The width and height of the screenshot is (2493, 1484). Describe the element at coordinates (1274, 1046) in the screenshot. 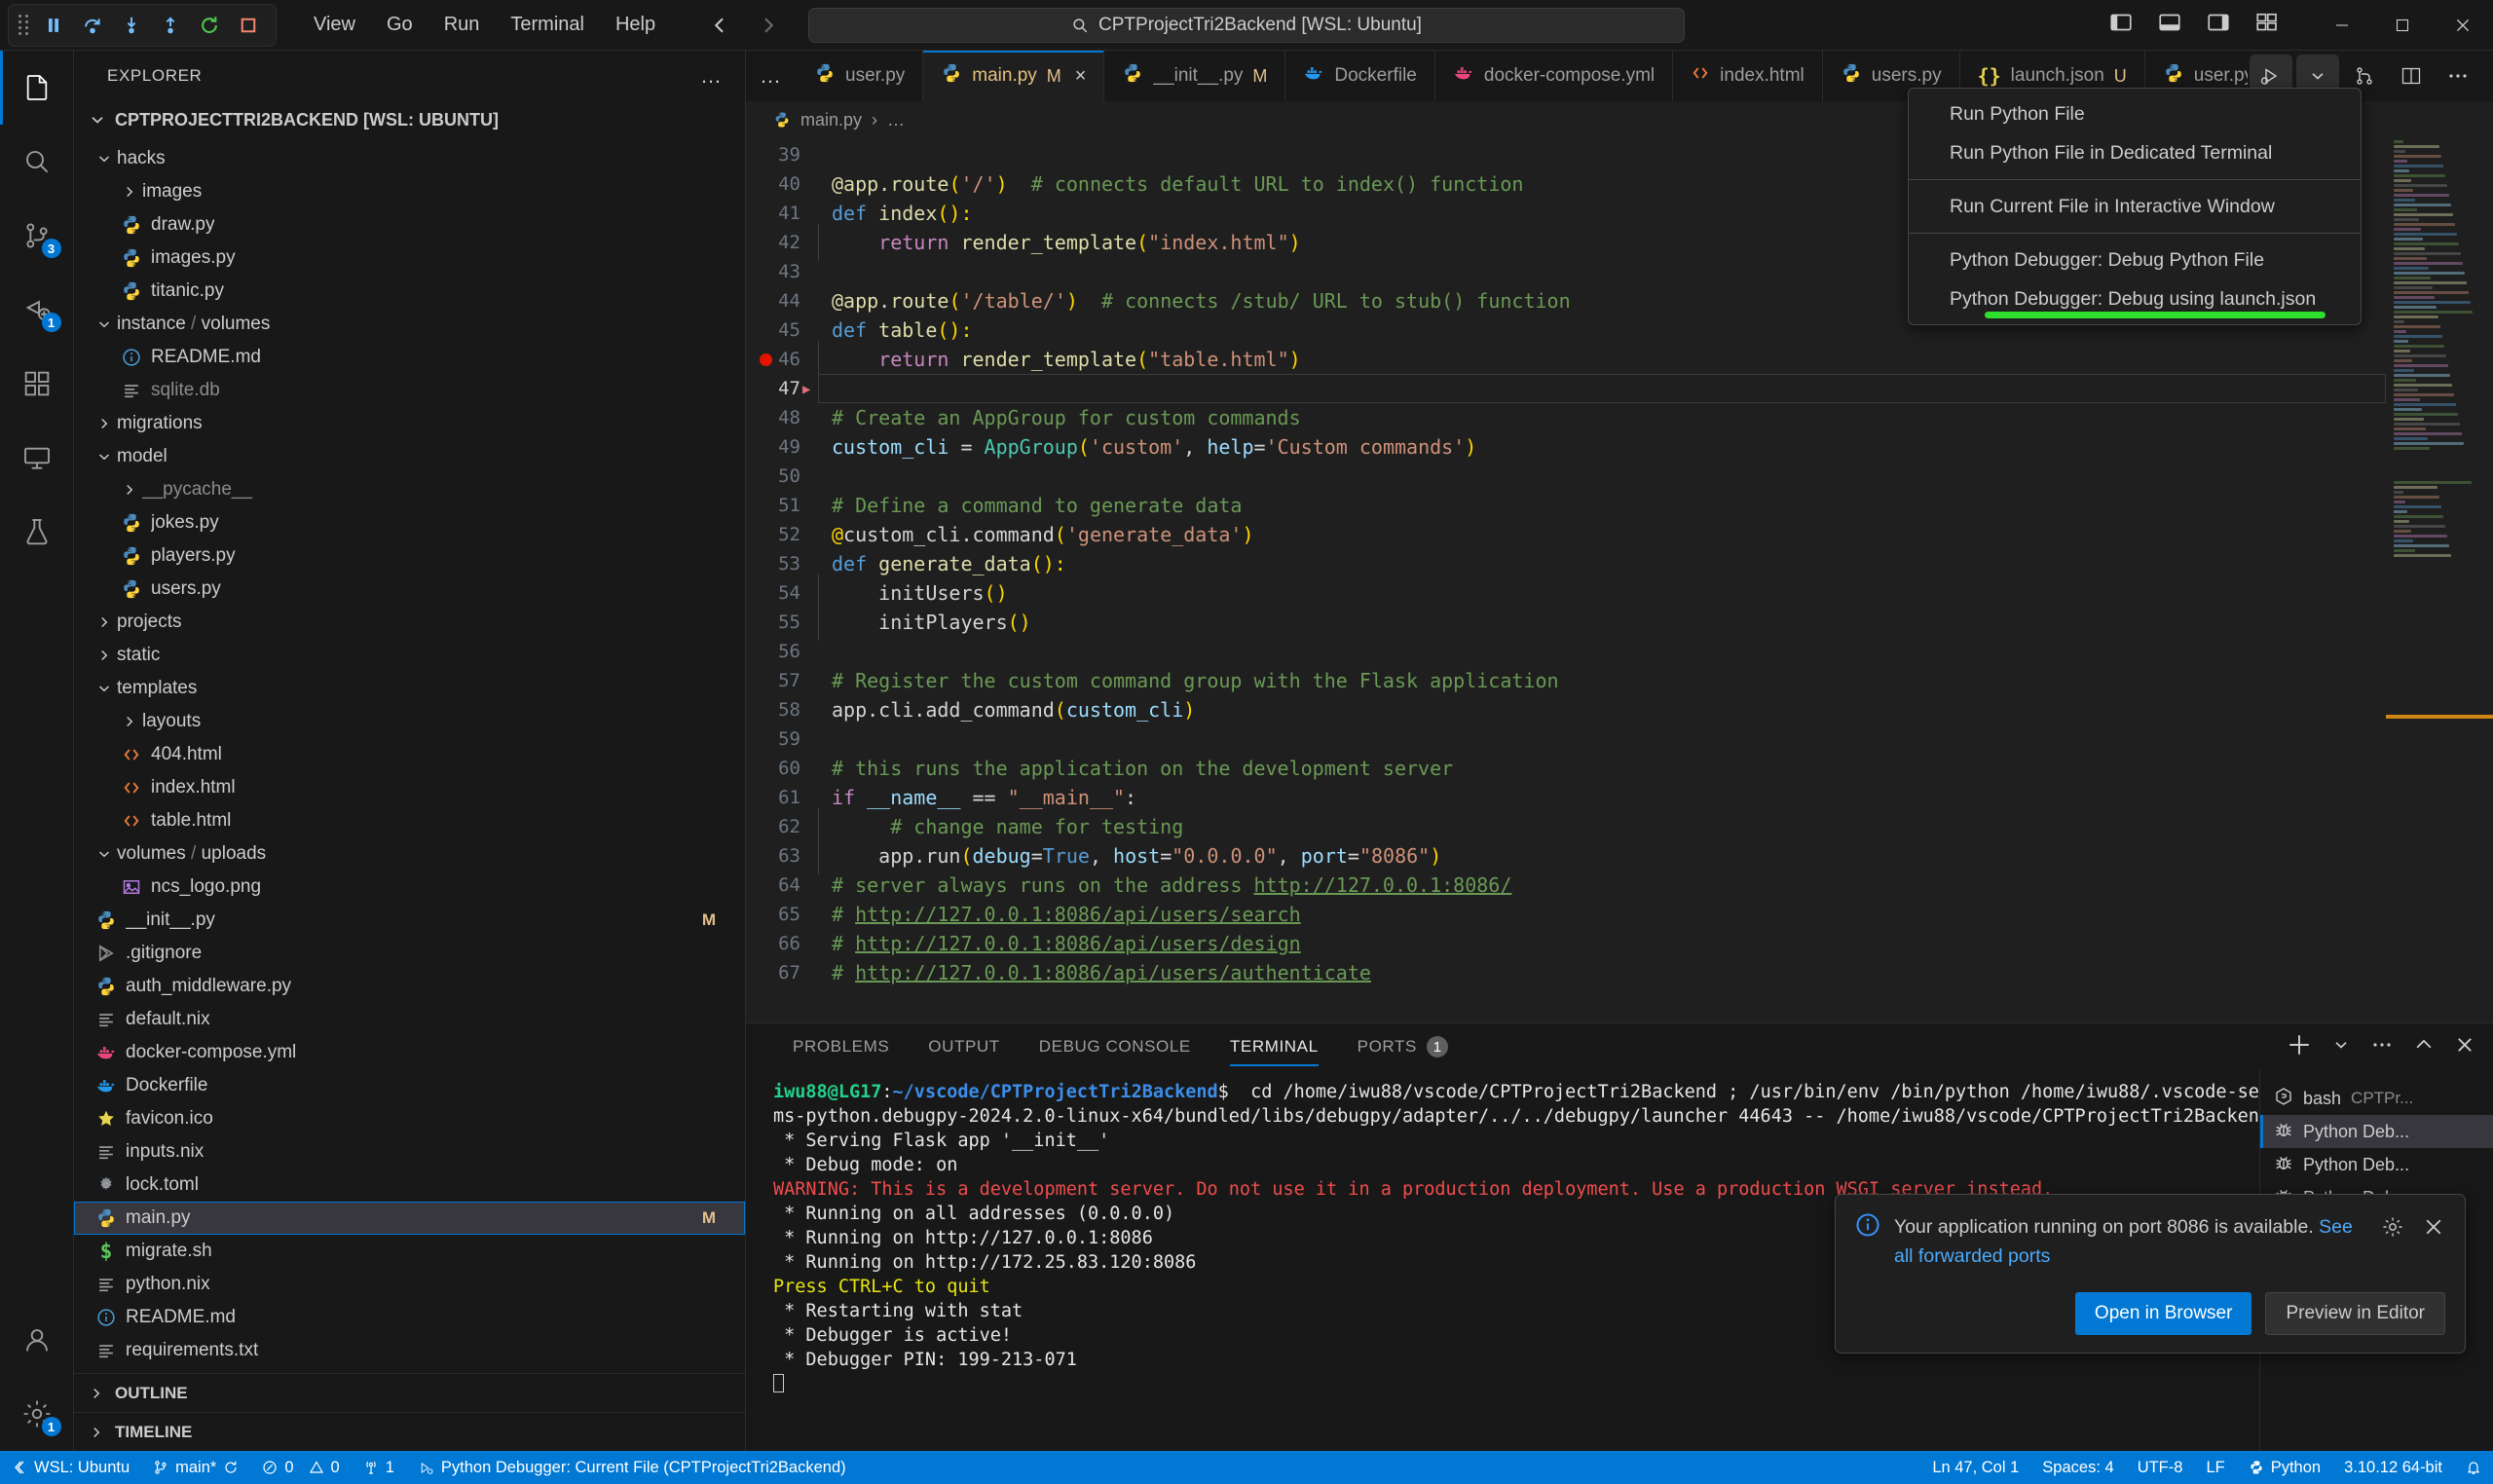

I see `panel-tab-terminal: TERMINAL` at that location.